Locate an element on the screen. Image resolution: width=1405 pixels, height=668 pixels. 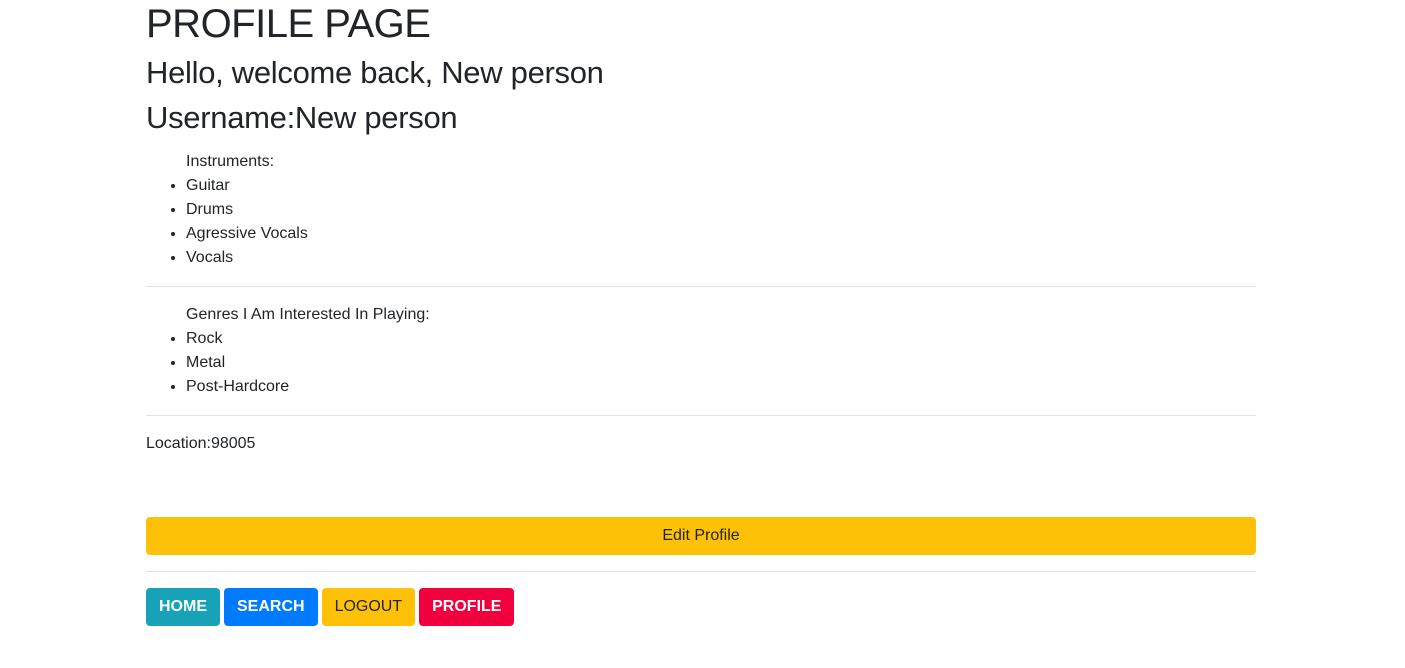
instruments-list: Guitar Drums Agressive Vocals Vocals is located at coordinates (701, 222).